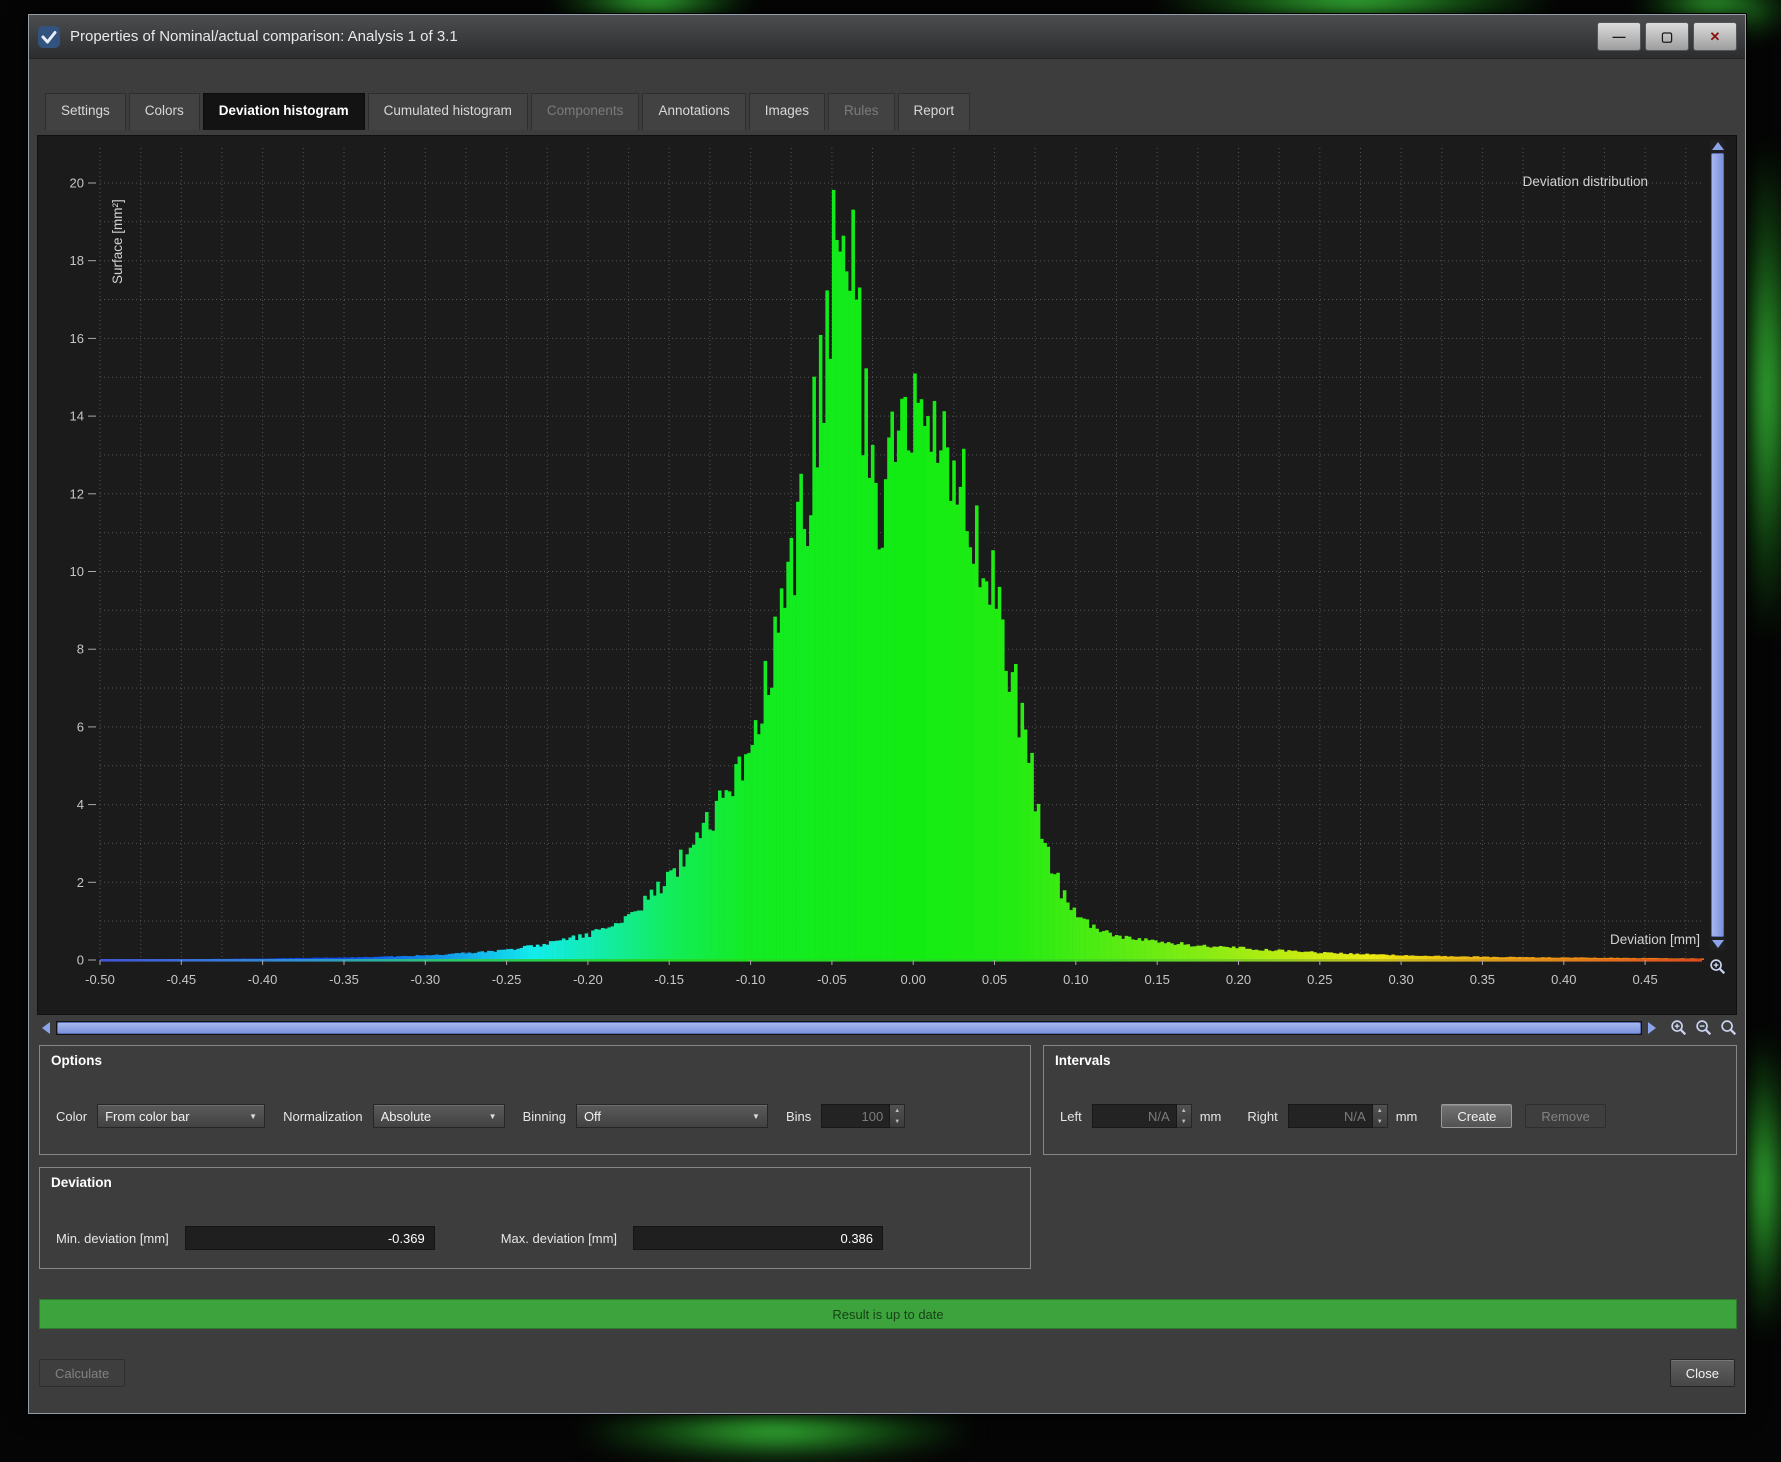 The width and height of the screenshot is (1781, 1462). Describe the element at coordinates (77, 571) in the screenshot. I see `svg-text: 10` at that location.